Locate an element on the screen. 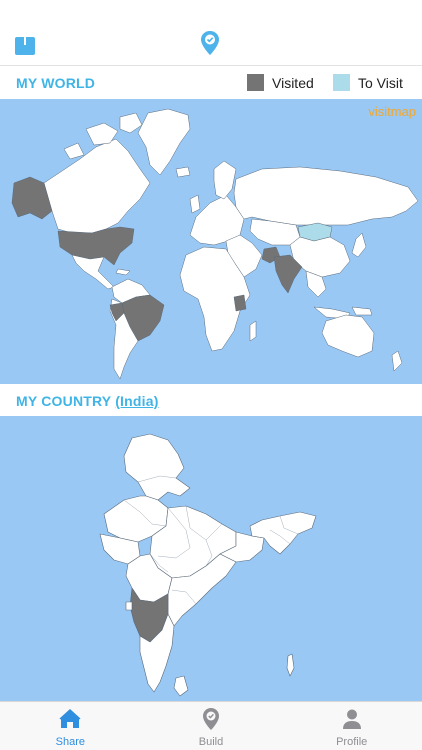 This screenshot has width=422, height=750. russia-shape is located at coordinates (326, 196).